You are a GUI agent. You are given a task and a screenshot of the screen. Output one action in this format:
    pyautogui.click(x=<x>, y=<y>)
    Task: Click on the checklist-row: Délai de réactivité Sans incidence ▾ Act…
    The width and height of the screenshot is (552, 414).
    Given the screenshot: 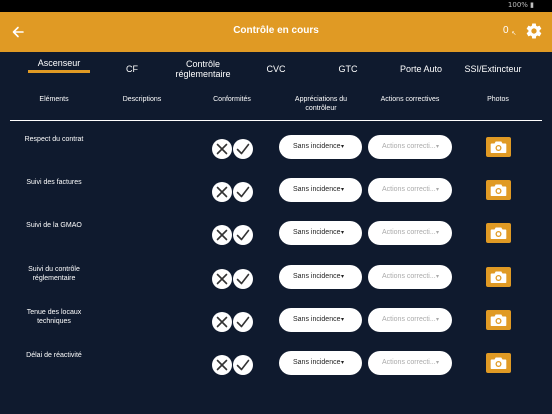 What is the action you would take?
    pyautogui.click(x=276, y=372)
    